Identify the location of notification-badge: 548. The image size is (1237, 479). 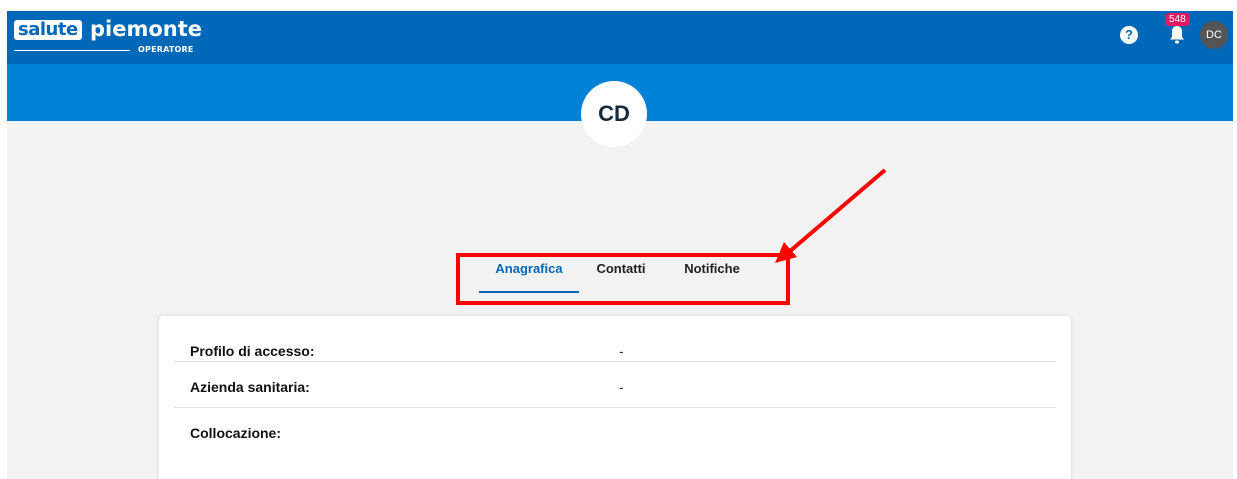
(1177, 19).